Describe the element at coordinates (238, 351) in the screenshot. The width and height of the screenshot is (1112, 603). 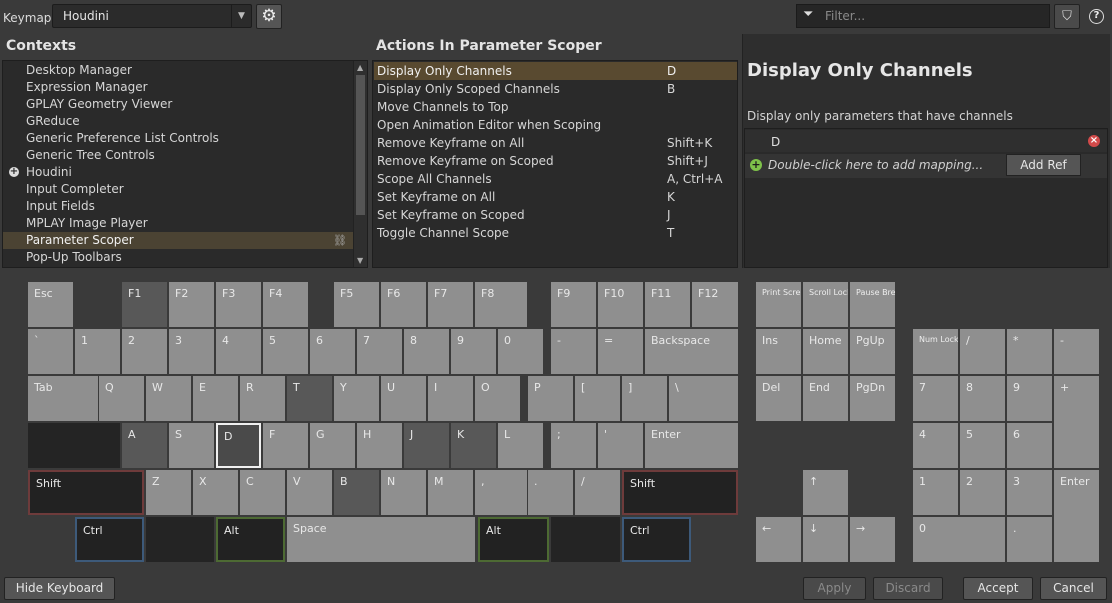
I see `key-main: 4` at that location.